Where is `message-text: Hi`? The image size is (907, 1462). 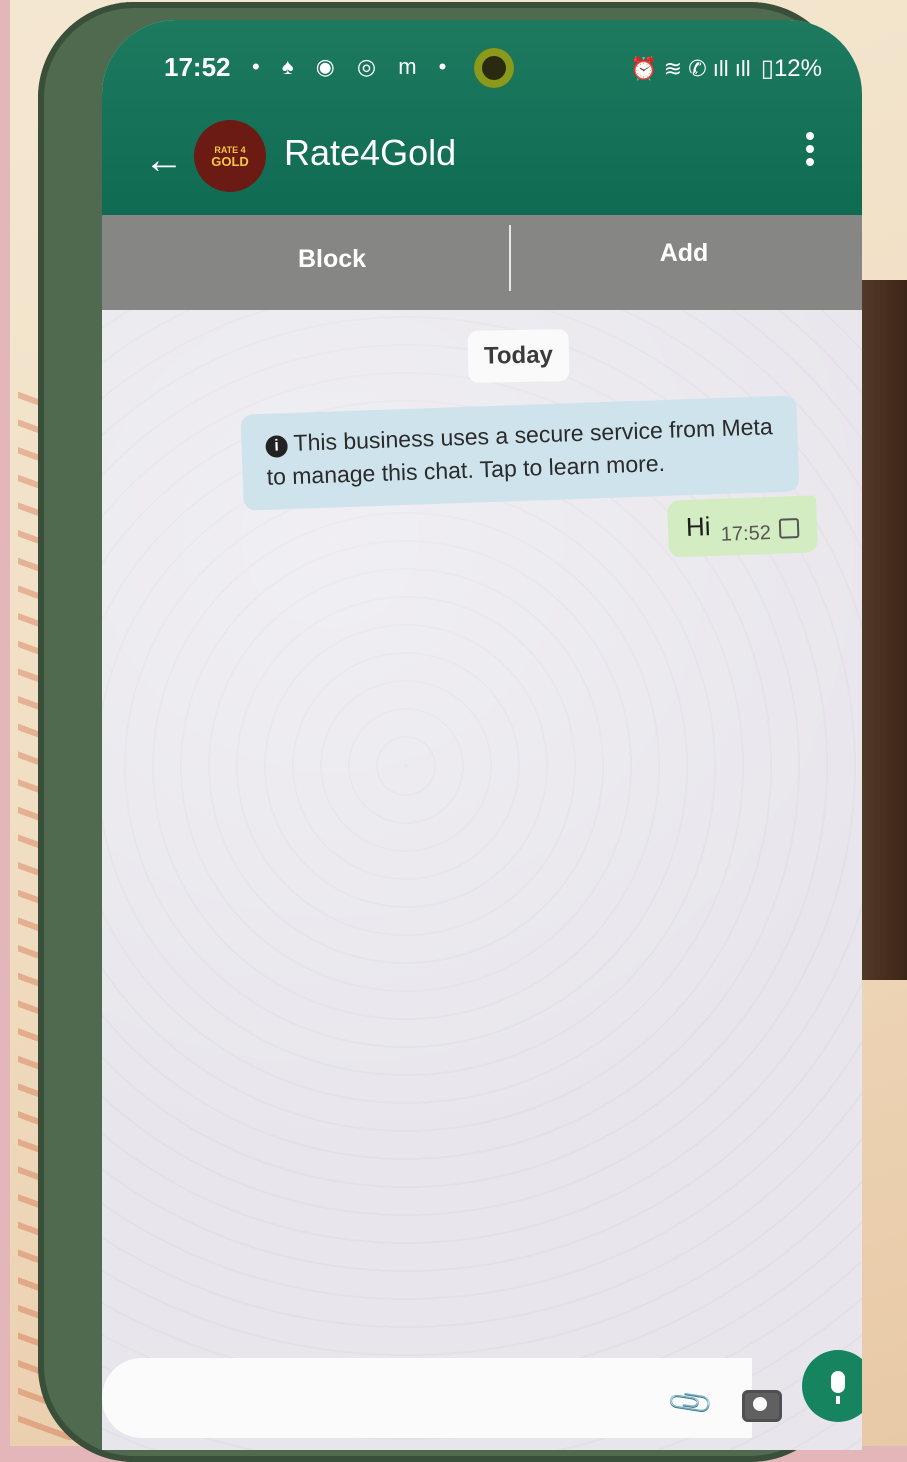
message-text: Hi is located at coordinates (698, 526).